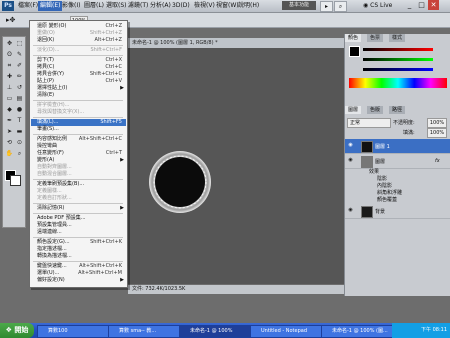  What do you see at coordinates (78, 139) in the screenshot?
I see `edit-menu-item: 內容感知比例 Alt+Shift+Ctrl+C` at bounding box center [78, 139].